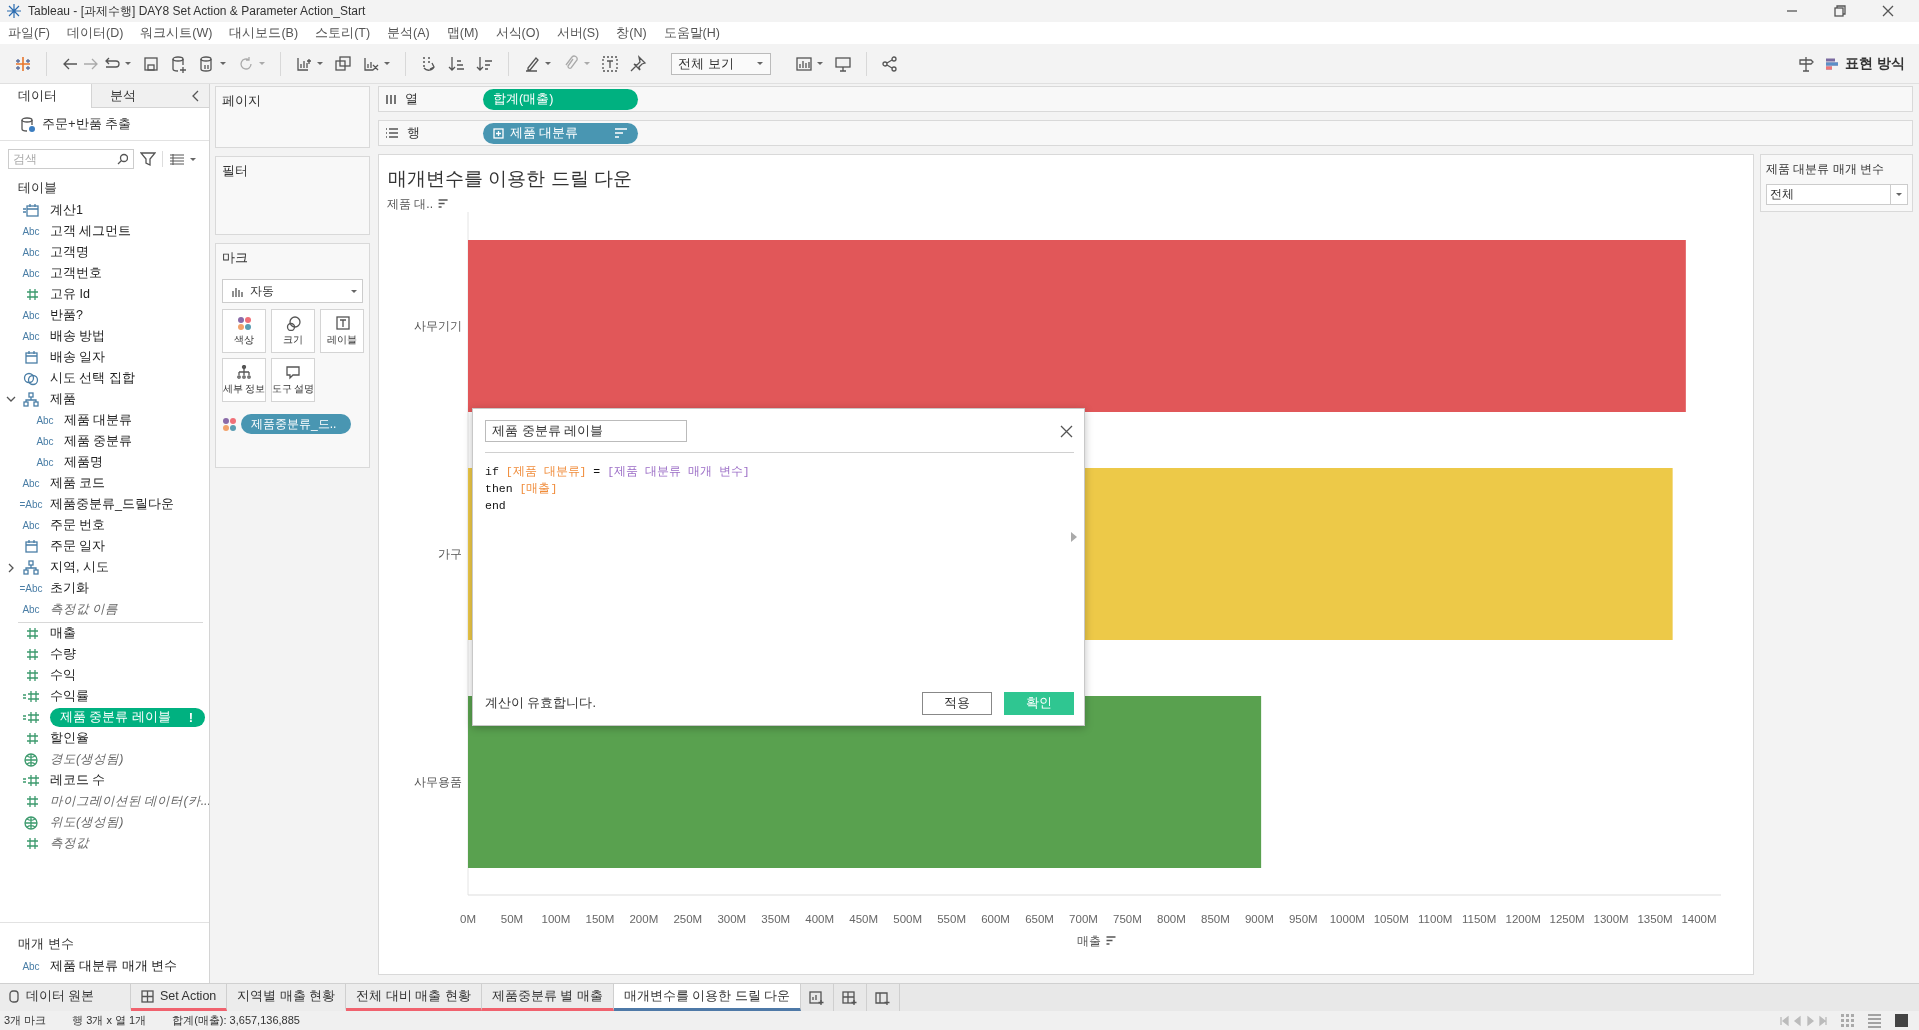  I want to click on field-item: 제품, so click(104, 399).